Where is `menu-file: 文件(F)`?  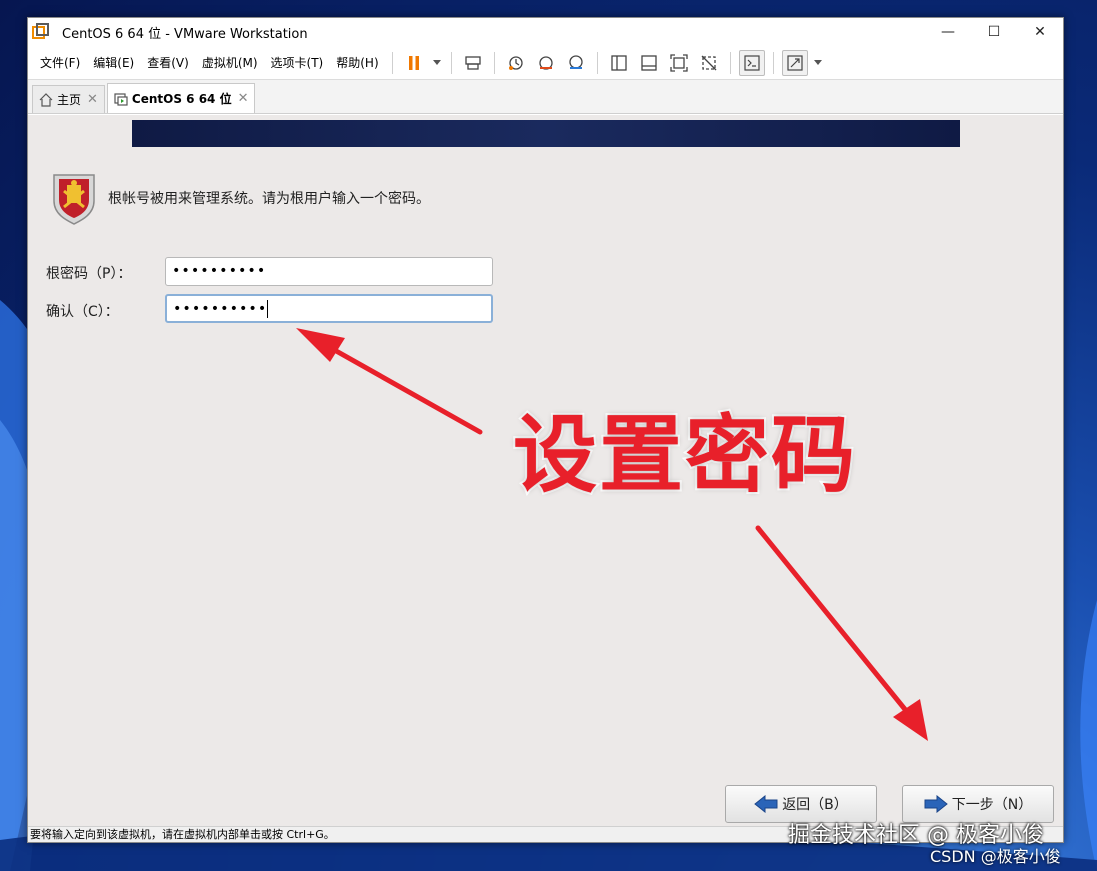 menu-file: 文件(F) is located at coordinates (60, 62).